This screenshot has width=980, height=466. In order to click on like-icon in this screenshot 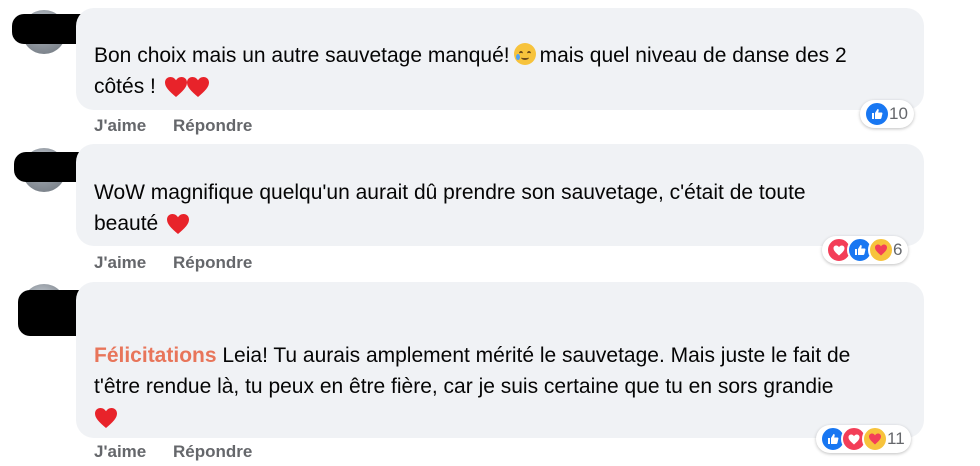, I will do `click(877, 114)`.